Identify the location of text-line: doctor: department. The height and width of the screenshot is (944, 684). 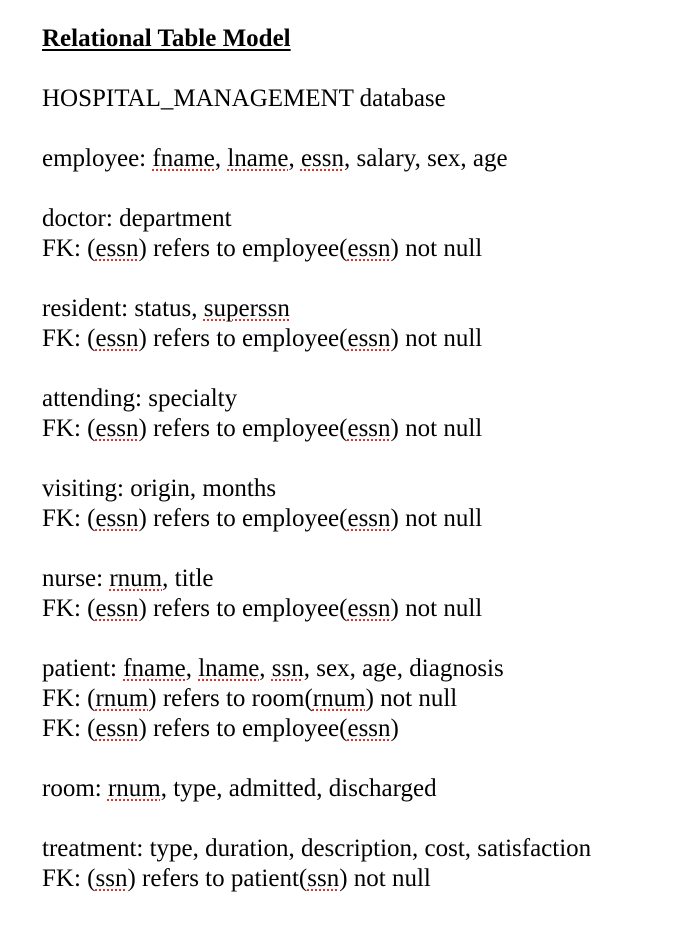
(137, 219).